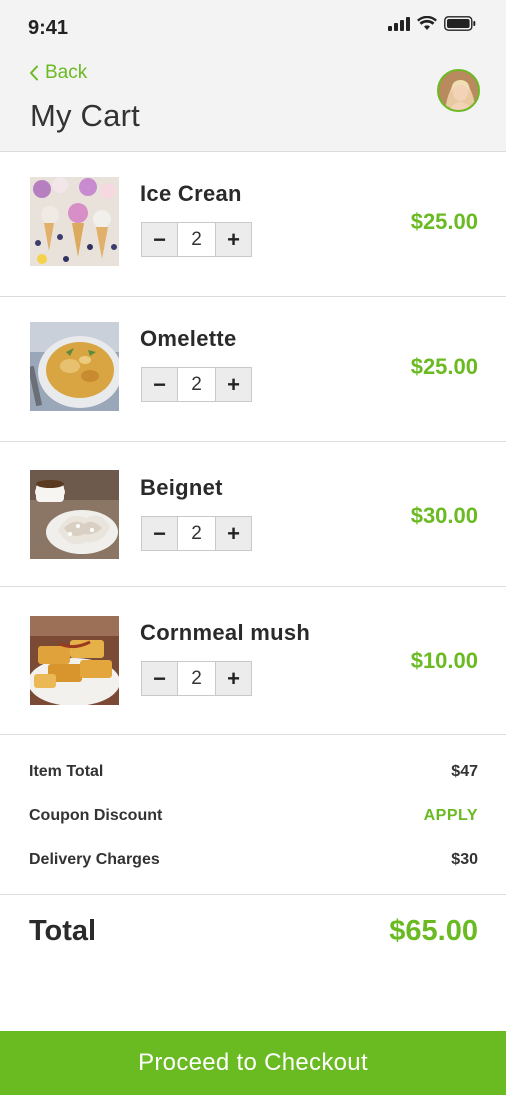 This screenshot has height=1095, width=506. What do you see at coordinates (74, 514) in the screenshot?
I see `item-image-beignet` at bounding box center [74, 514].